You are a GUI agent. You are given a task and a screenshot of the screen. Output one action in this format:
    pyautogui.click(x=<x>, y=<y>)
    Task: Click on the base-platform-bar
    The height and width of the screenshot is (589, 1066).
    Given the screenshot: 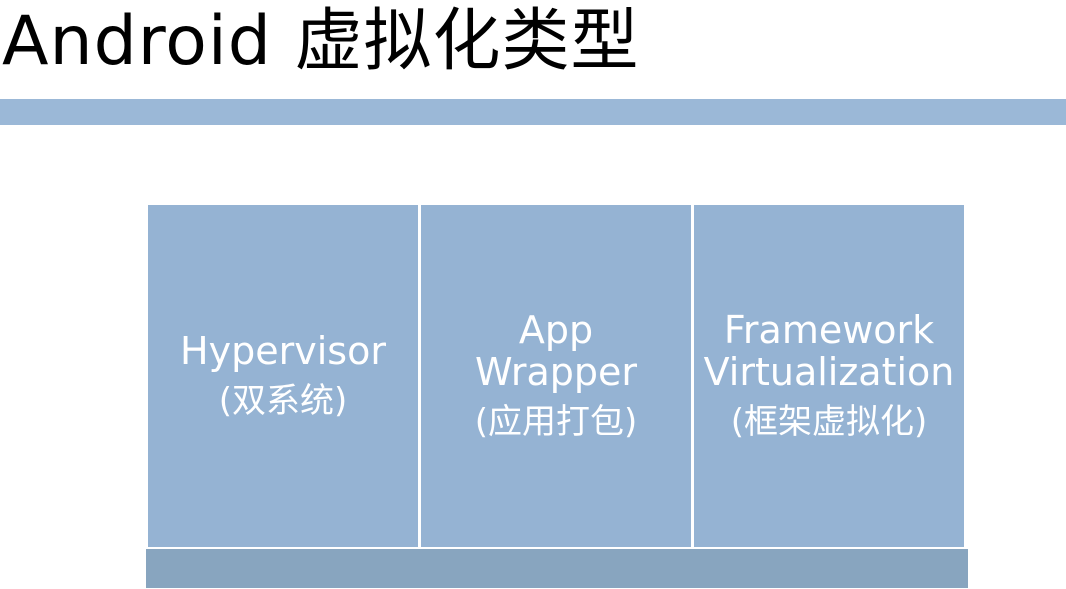 What is the action you would take?
    pyautogui.click(x=557, y=568)
    